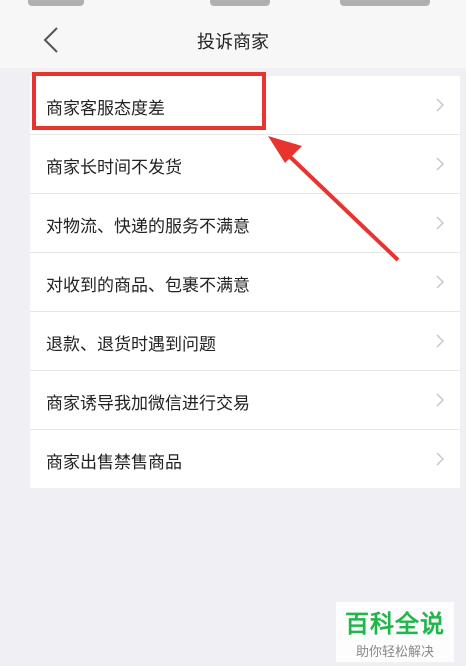  I want to click on complaint-item-prohibited-goods: 商家出售禁售商品, so click(245, 459).